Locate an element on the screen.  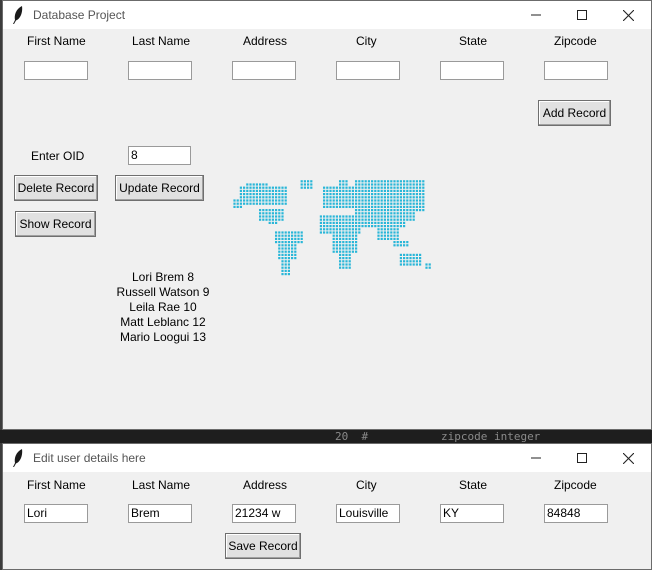
city-field is located at coordinates (368, 70).